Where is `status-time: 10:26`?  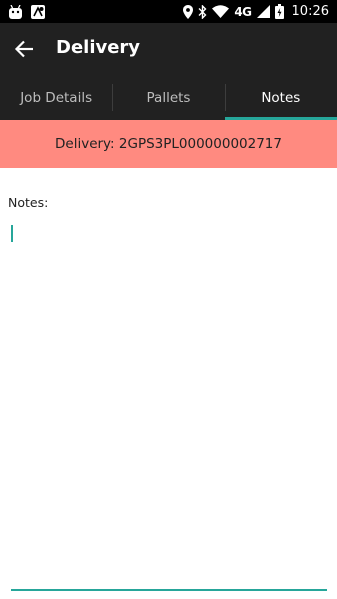 status-time: 10:26 is located at coordinates (310, 11).